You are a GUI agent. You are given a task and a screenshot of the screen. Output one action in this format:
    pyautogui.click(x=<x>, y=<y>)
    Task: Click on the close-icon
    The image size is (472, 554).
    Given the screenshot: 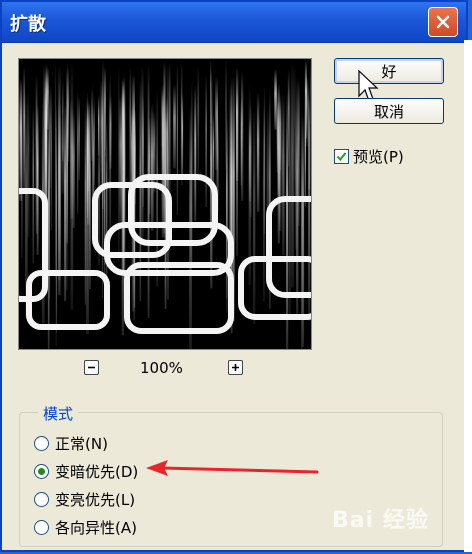 What is the action you would take?
    pyautogui.click(x=443, y=22)
    